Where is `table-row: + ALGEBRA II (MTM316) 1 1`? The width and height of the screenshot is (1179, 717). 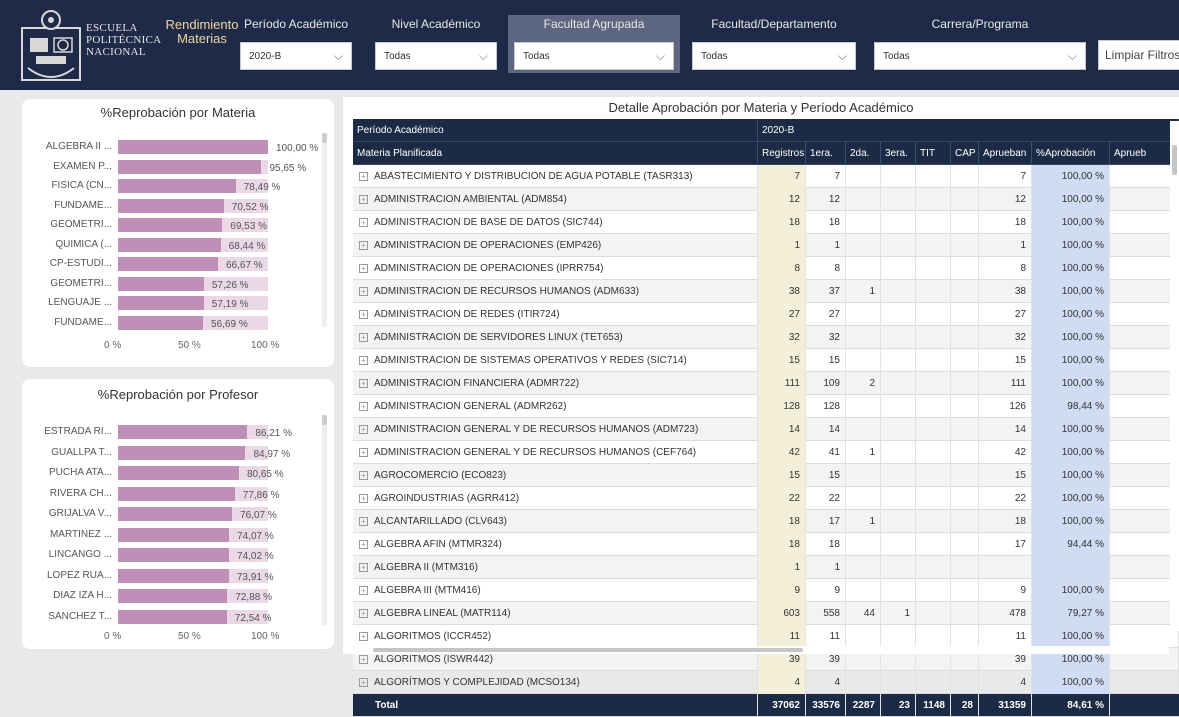 table-row: + ALGEBRA II (MTM316) 1 1 is located at coordinates (766, 567).